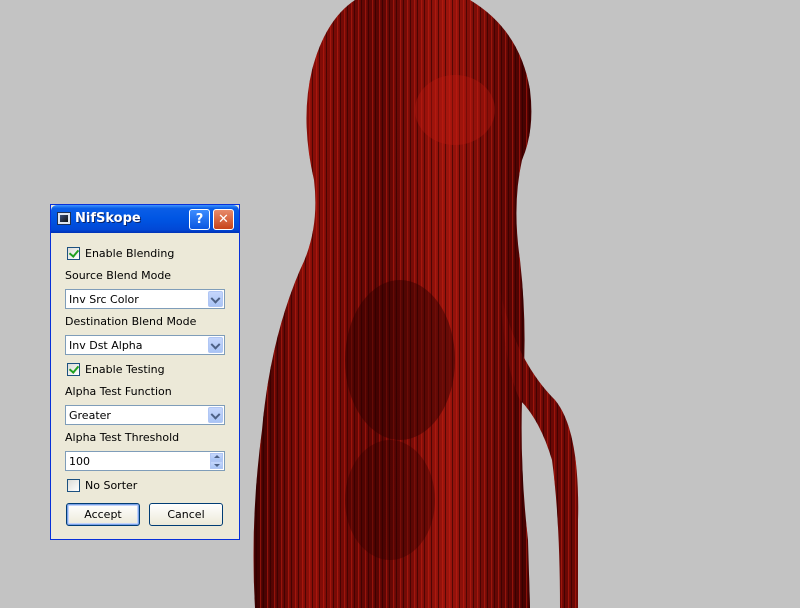 This screenshot has width=800, height=608. I want to click on source-blend-label: Source Blend Mode, so click(118, 275).